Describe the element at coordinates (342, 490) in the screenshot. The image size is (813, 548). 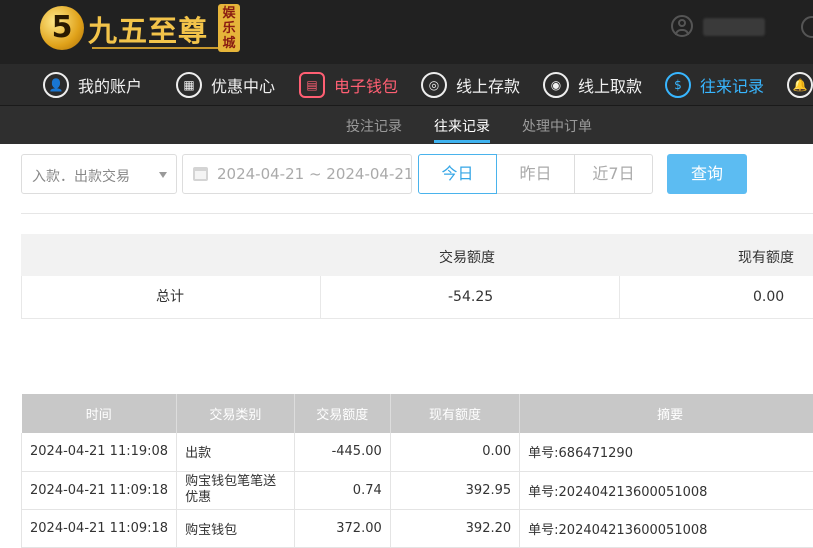
I see `cell-amount: 0.74` at that location.